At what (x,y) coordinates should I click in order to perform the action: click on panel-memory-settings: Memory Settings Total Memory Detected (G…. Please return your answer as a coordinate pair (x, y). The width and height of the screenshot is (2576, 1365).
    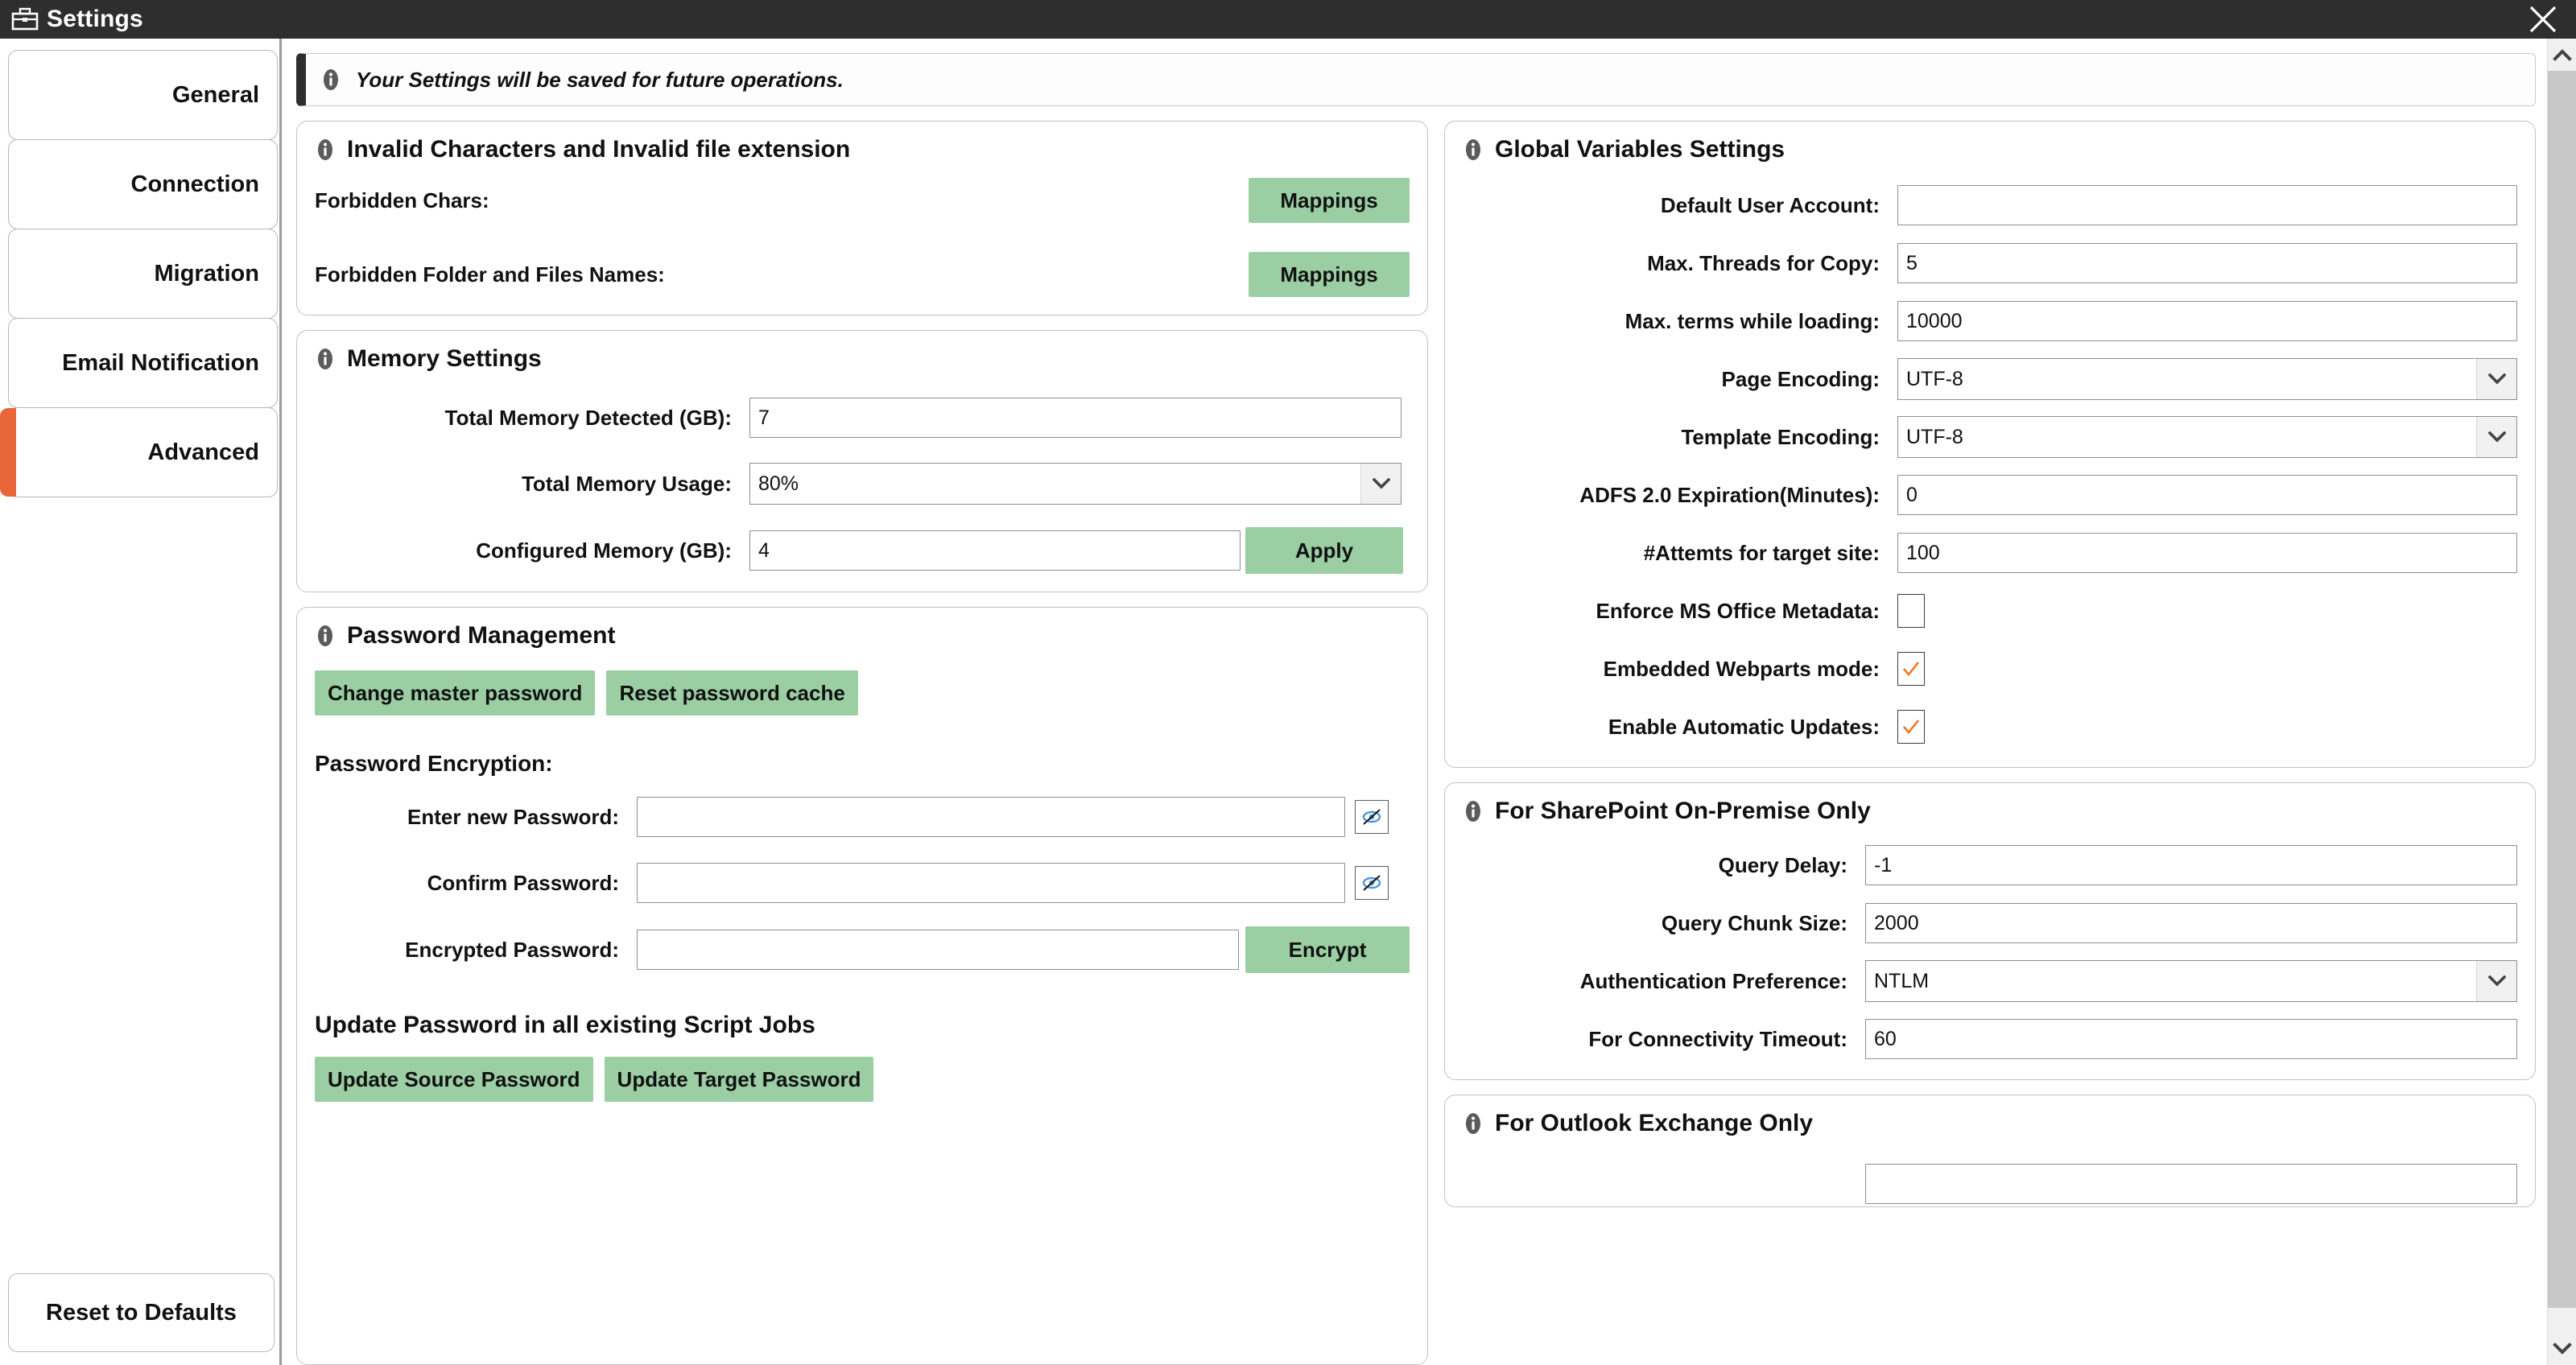
    Looking at the image, I should click on (862, 461).